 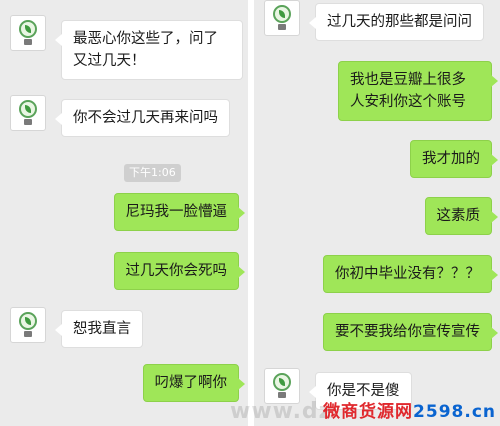 I want to click on message-bubble-outgoing: 叼爆了啊你, so click(x=193, y=383).